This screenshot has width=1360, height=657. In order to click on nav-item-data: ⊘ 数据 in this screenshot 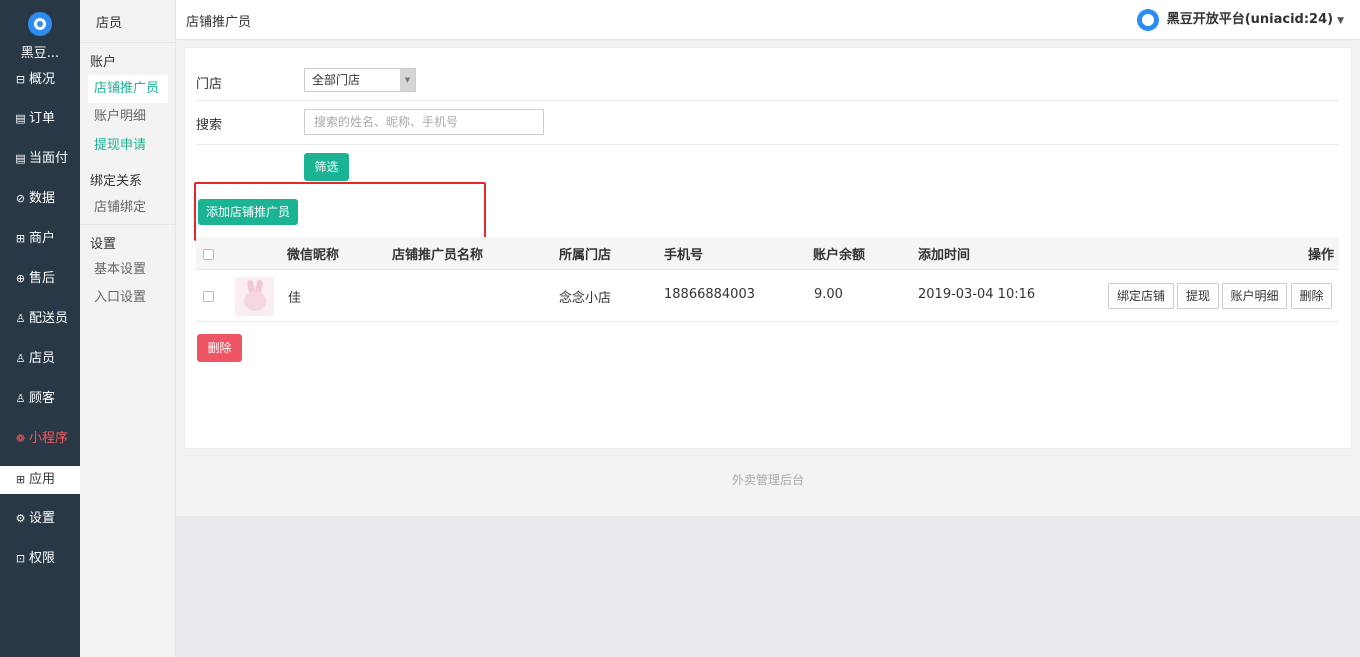, I will do `click(40, 199)`.